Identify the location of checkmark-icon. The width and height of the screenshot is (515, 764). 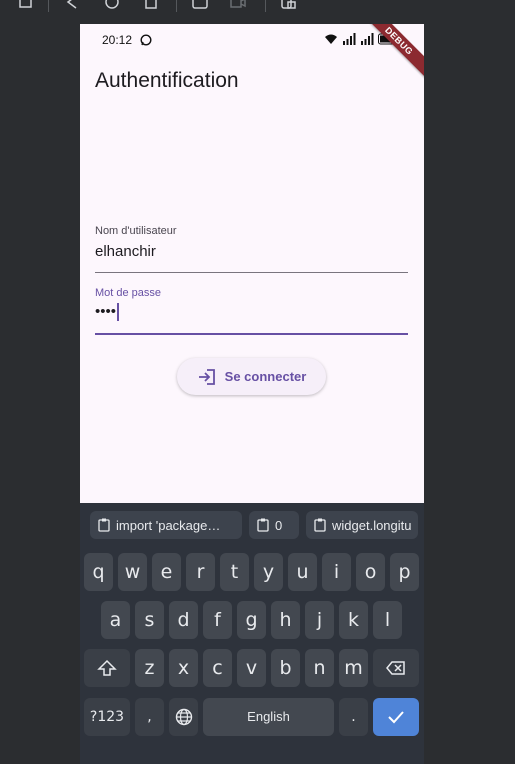
(396, 717).